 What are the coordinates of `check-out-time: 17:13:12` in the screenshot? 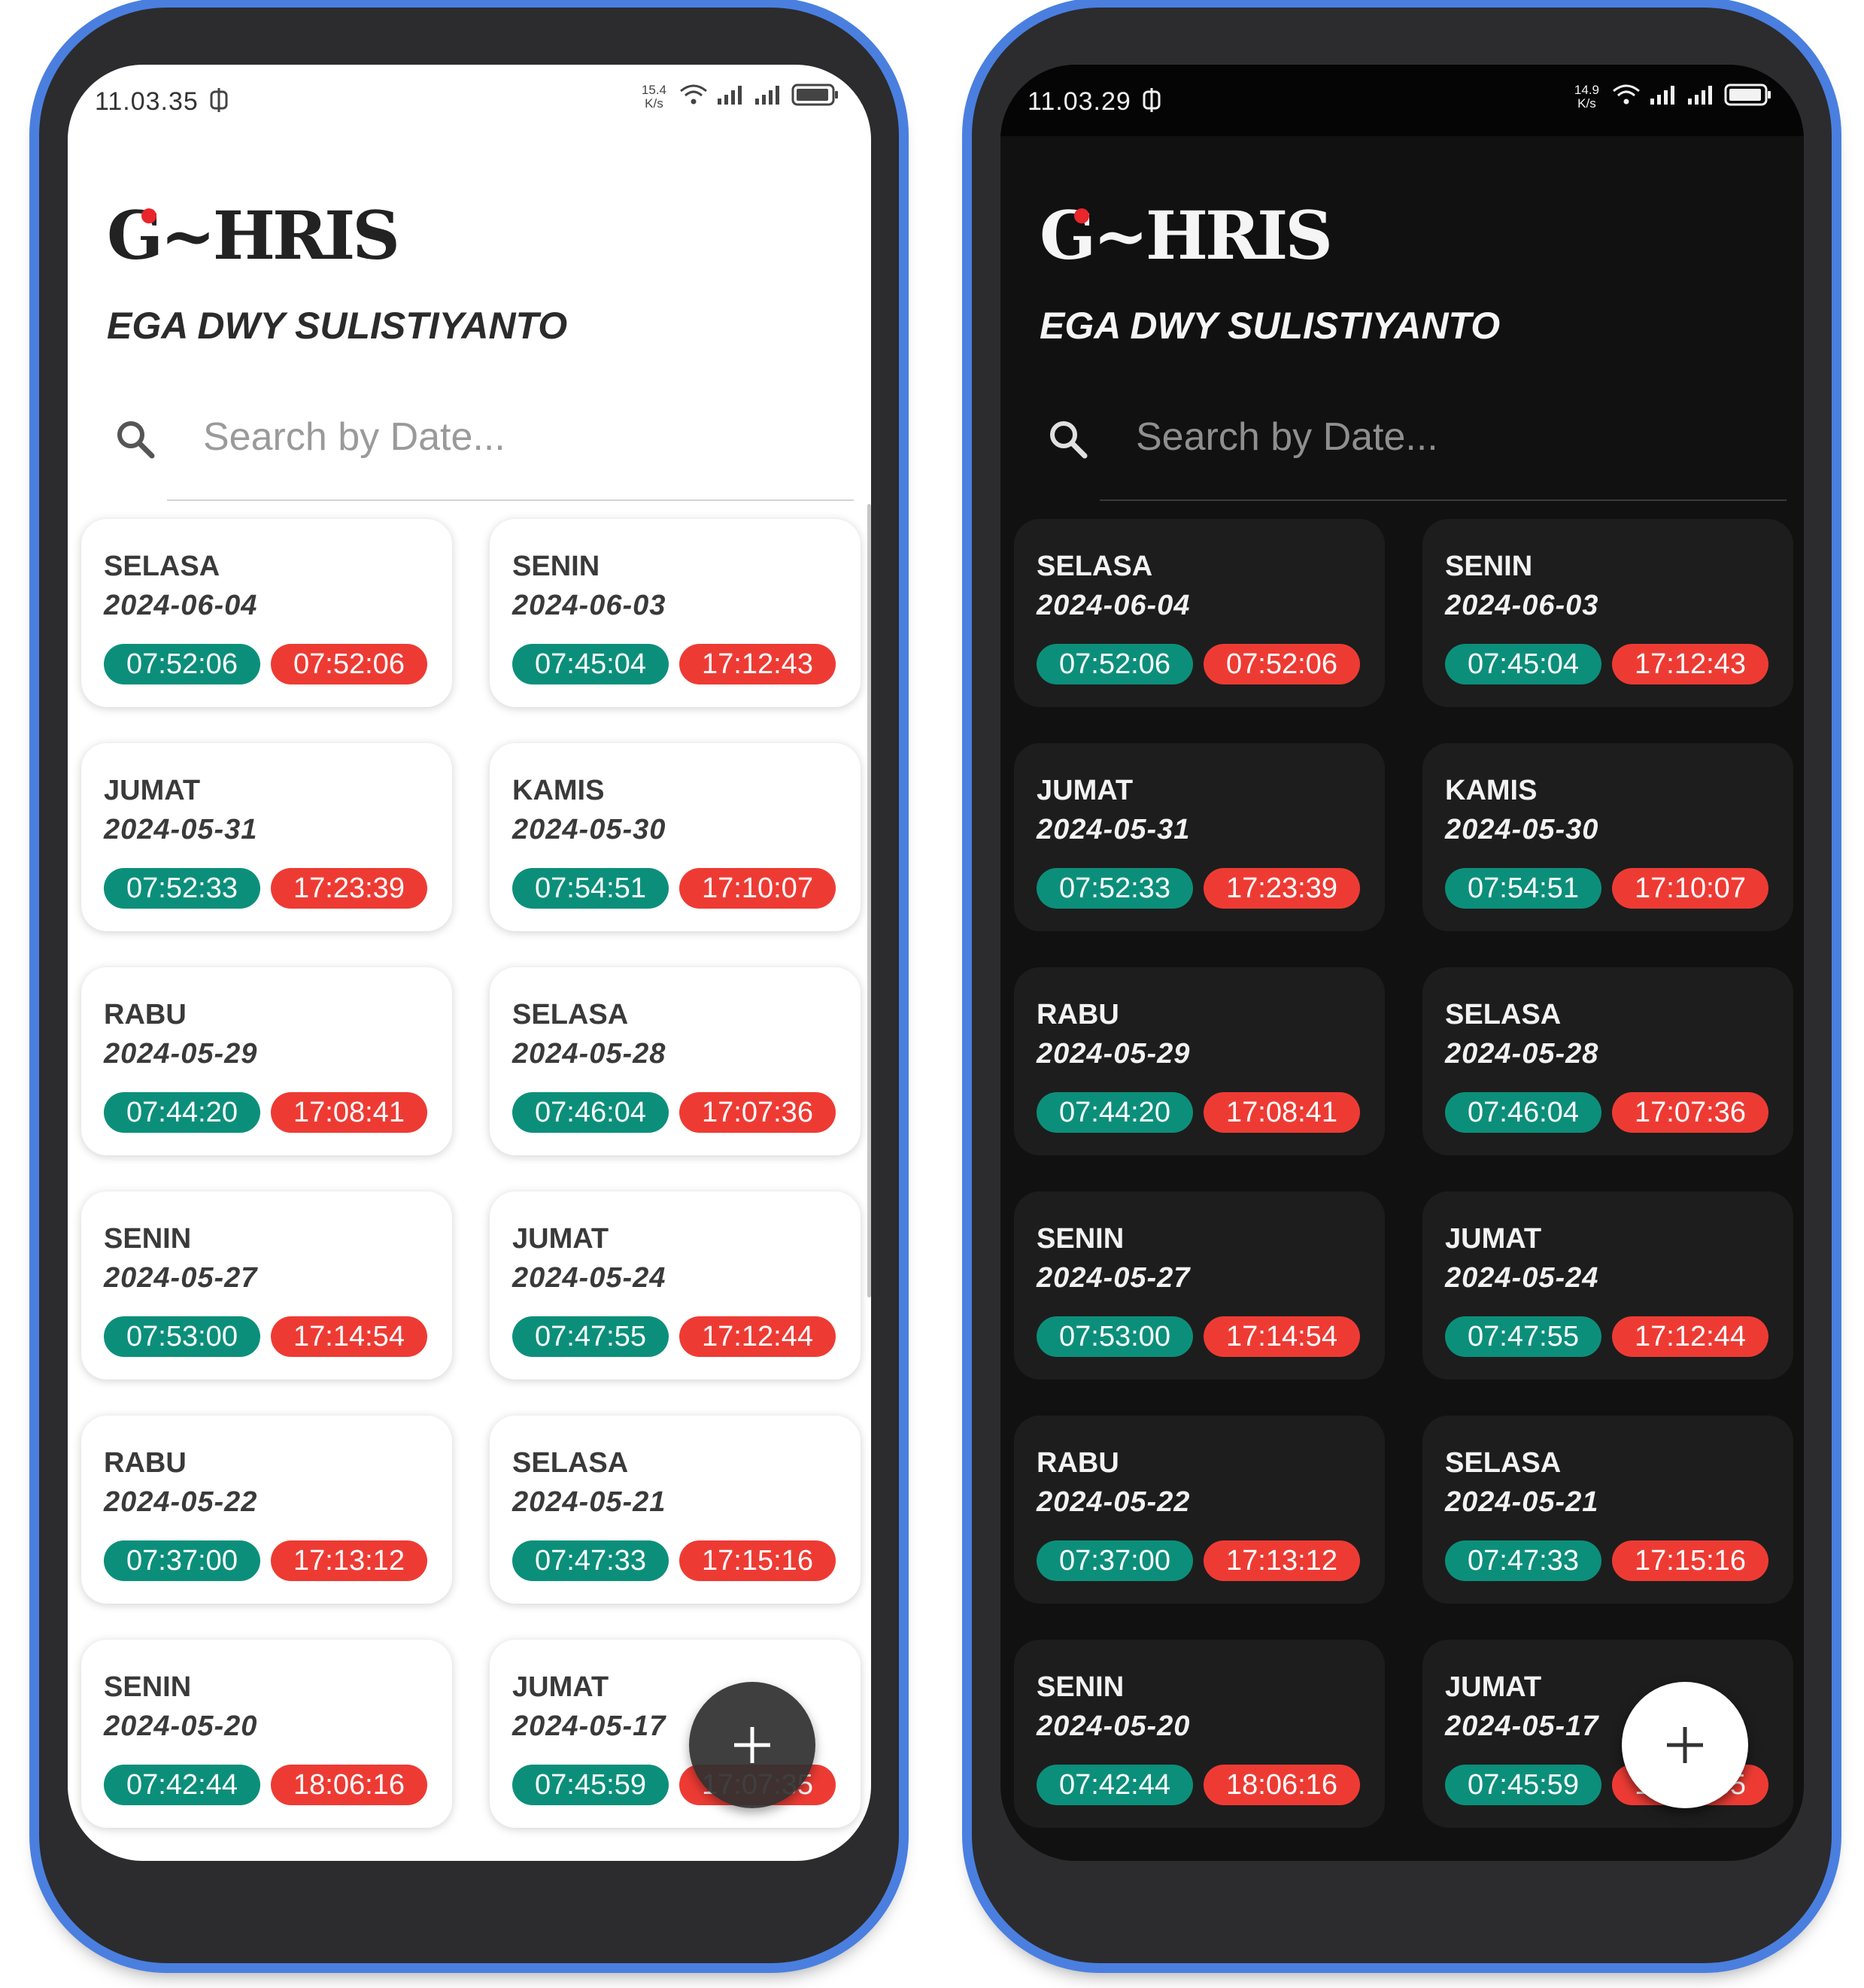 It's located at (1282, 1561).